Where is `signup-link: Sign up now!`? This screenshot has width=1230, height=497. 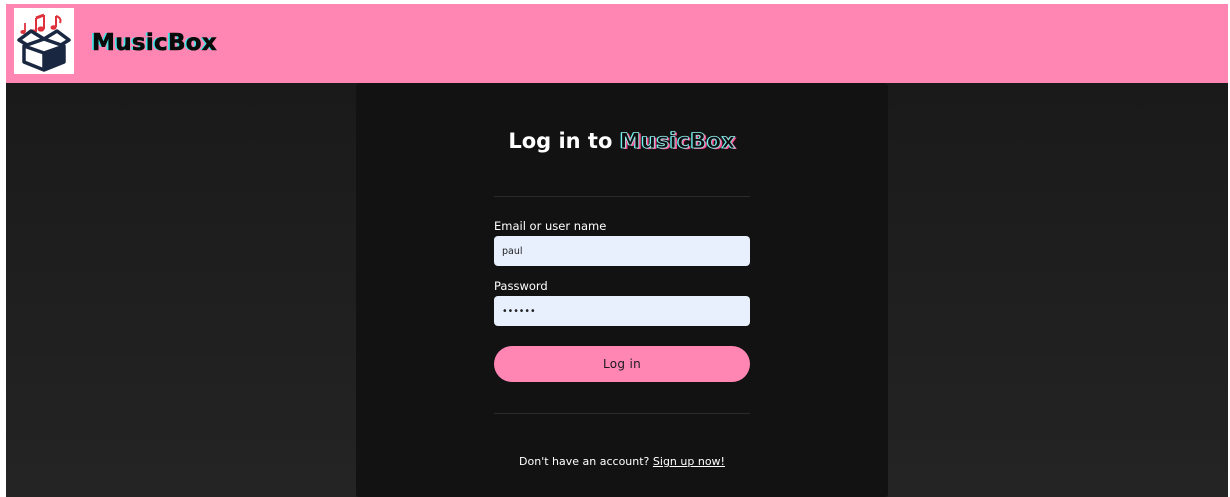
signup-link: Sign up now! is located at coordinates (689, 461).